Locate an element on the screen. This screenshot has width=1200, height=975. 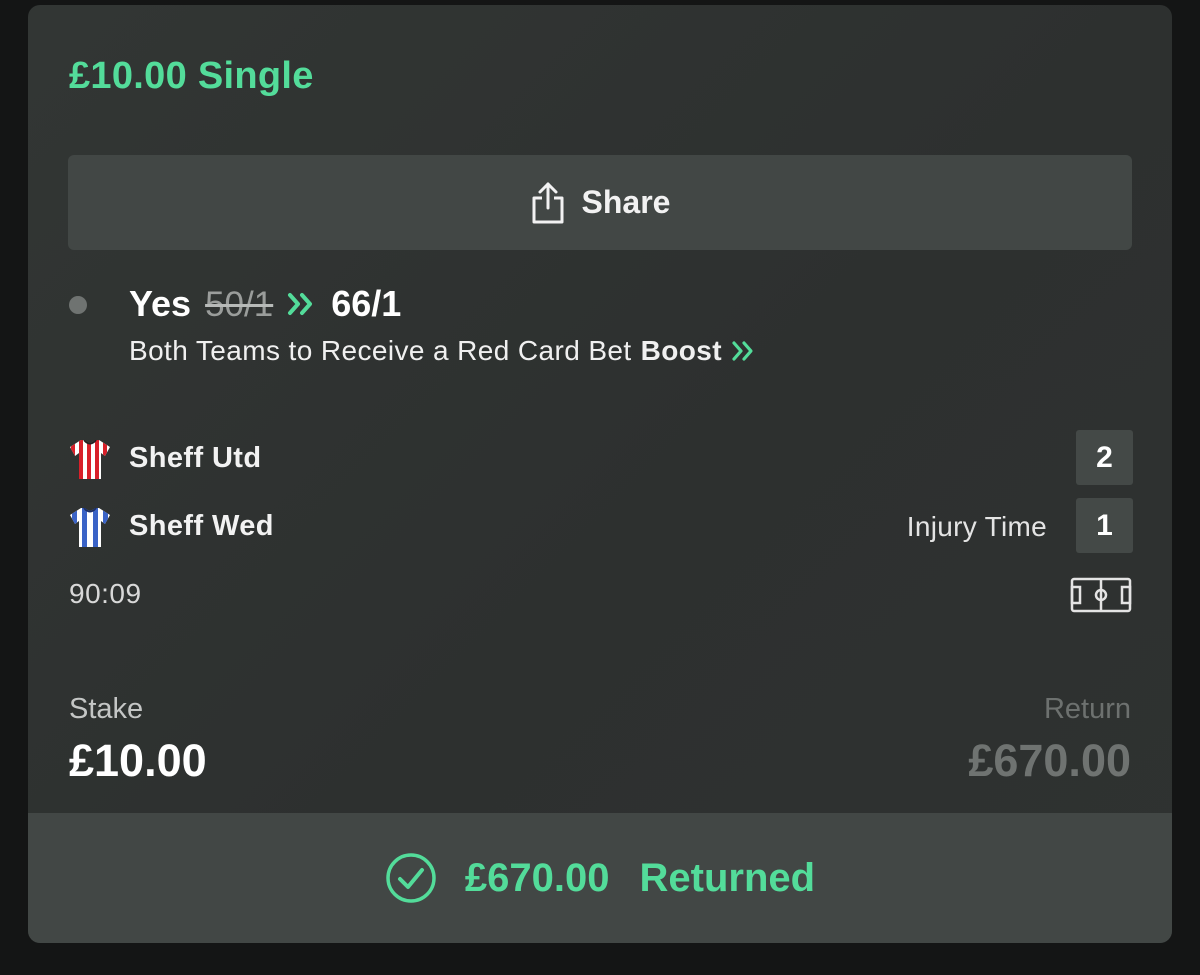
bet-title: £10.00 Single is located at coordinates (191, 76).